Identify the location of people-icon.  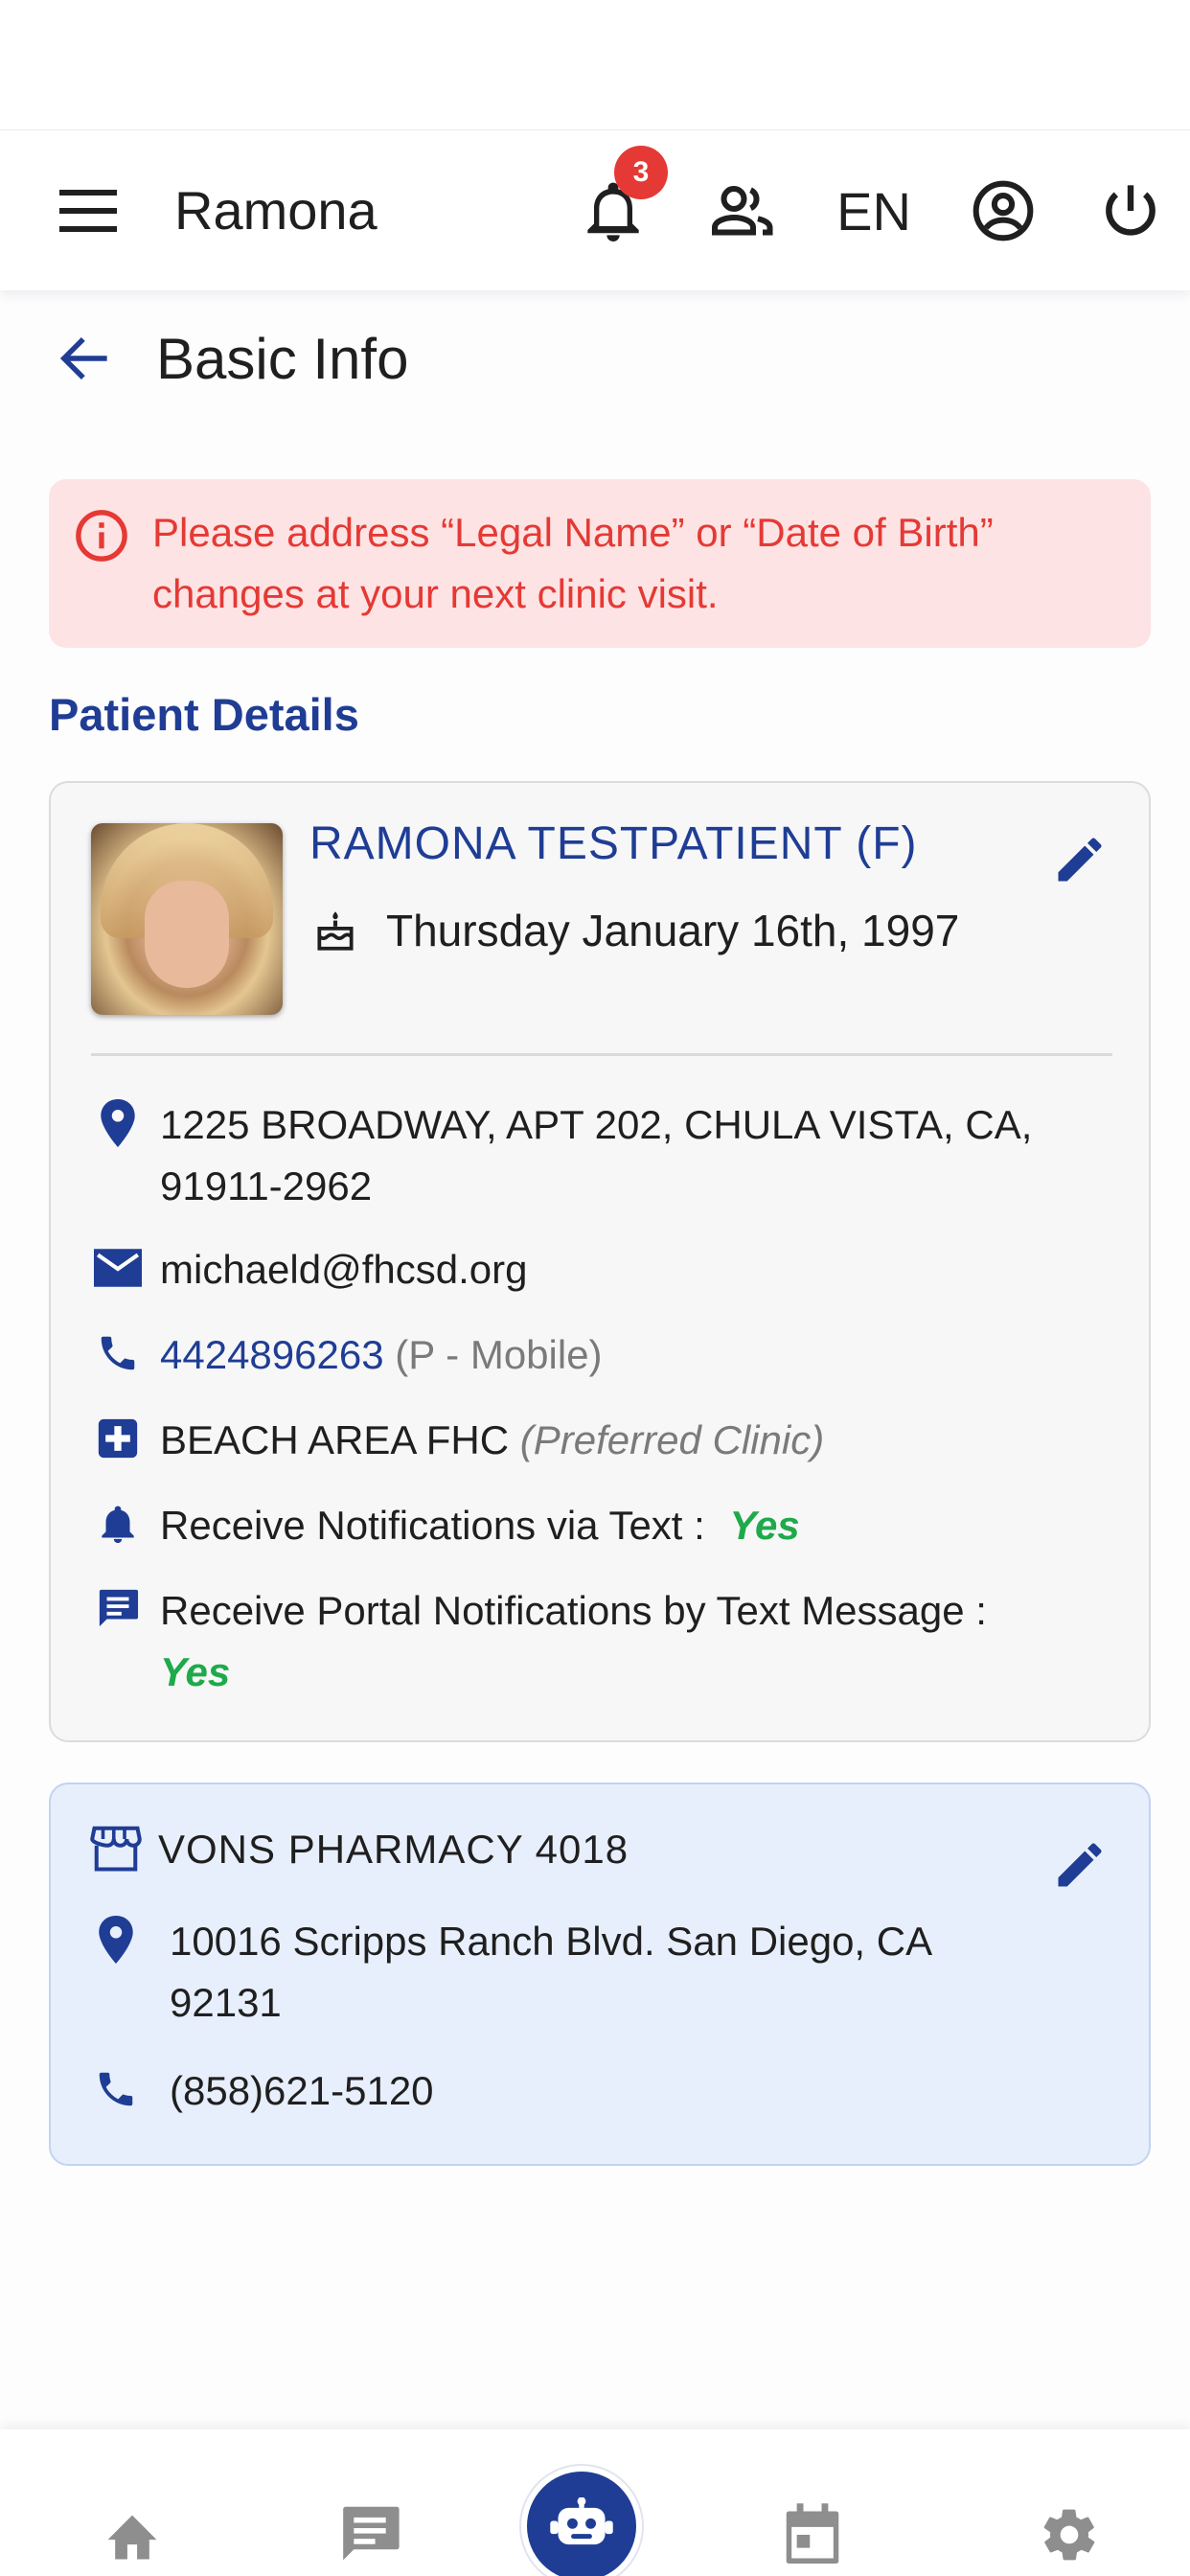
(744, 211).